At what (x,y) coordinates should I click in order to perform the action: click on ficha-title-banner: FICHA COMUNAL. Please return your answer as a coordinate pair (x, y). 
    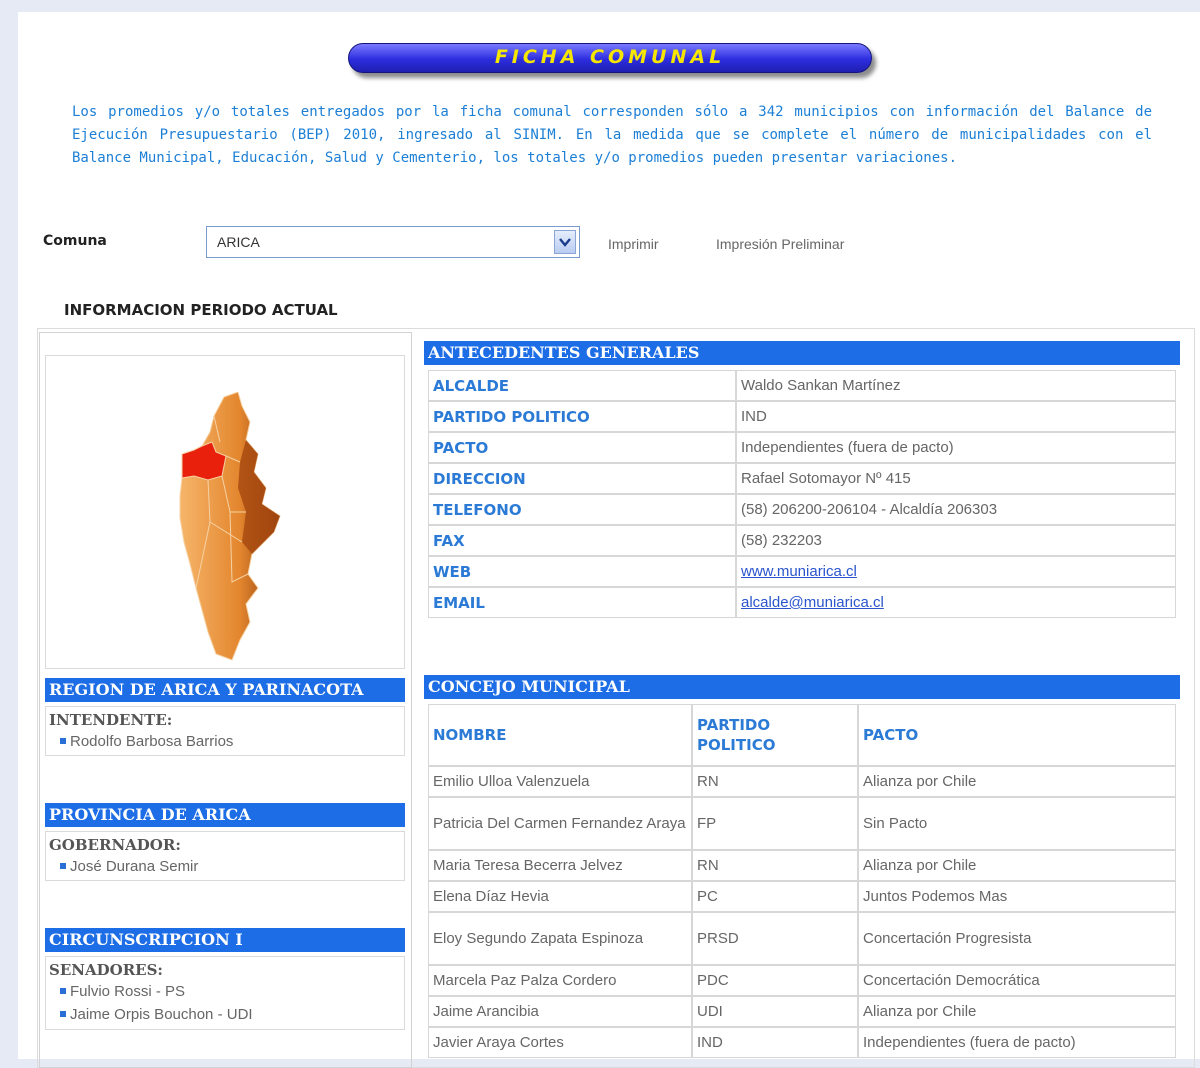
    Looking at the image, I should click on (610, 58).